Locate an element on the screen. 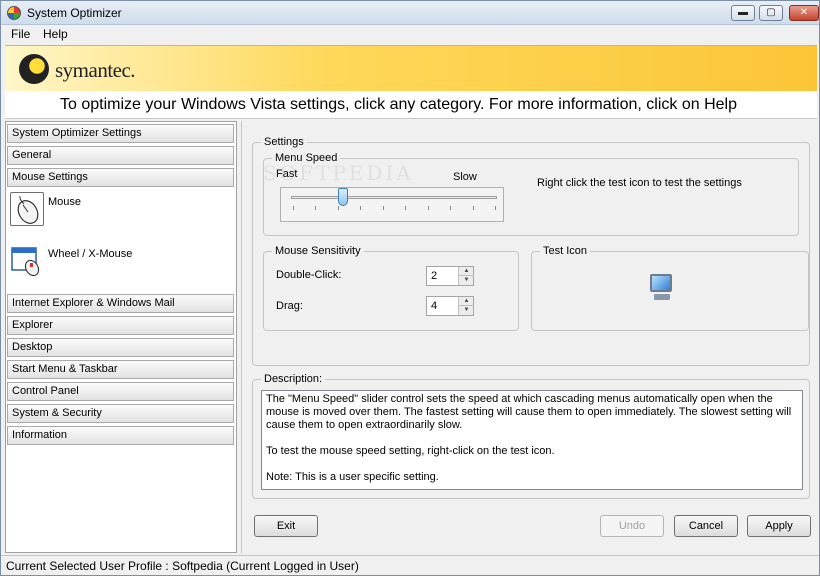  test-icon-legend: Test Icon is located at coordinates (565, 251).